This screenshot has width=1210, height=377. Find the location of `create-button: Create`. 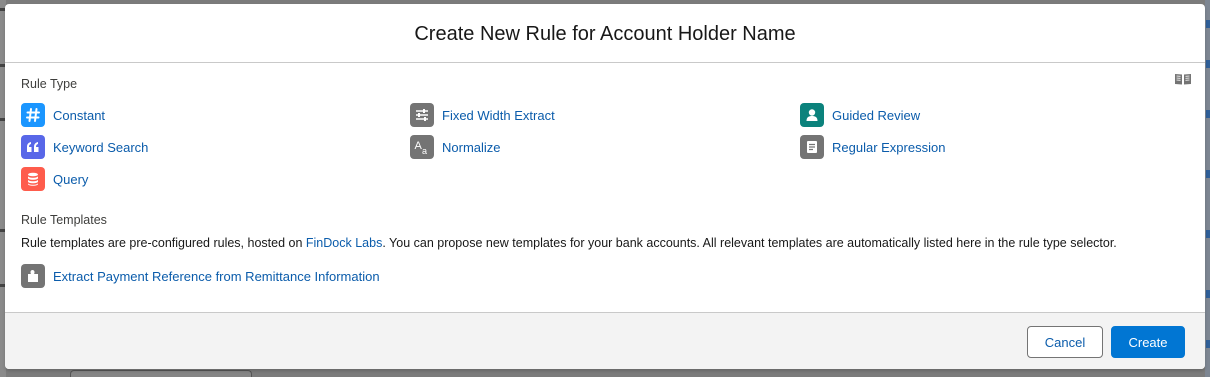

create-button: Create is located at coordinates (1148, 342).